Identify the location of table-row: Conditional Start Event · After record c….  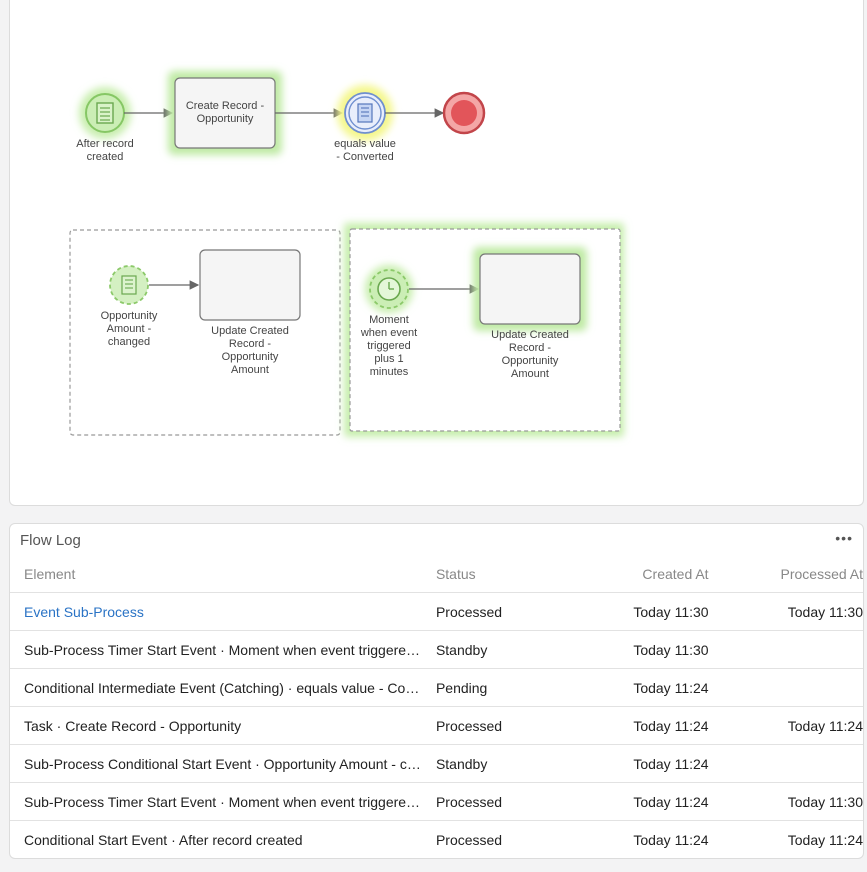
(436, 840).